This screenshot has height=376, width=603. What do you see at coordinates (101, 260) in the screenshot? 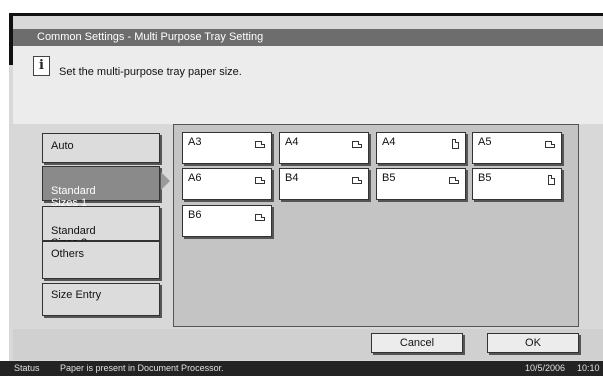
I see `side-button-others: Others` at bounding box center [101, 260].